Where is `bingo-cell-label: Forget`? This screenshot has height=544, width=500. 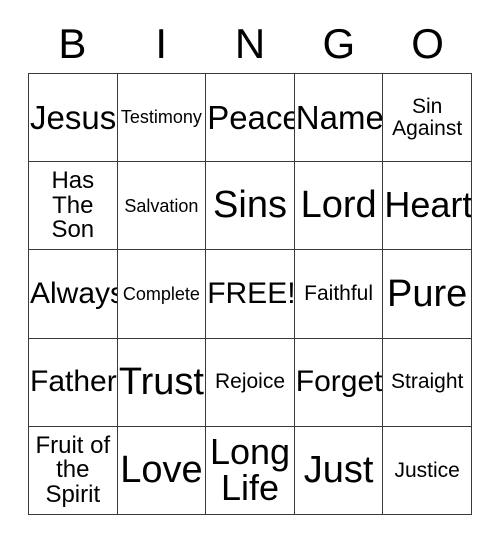
bingo-cell-label: Forget is located at coordinates (339, 381).